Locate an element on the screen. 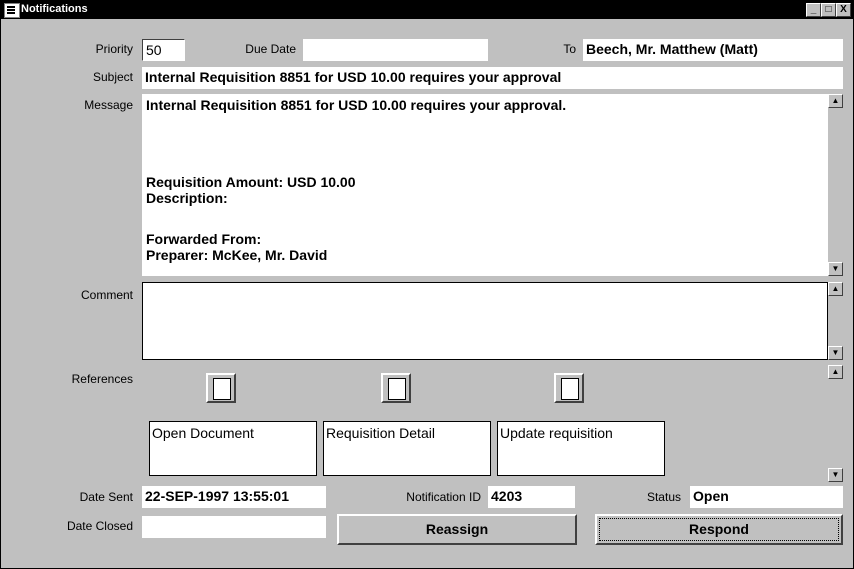 This screenshot has height=569, width=854. reference-requisition-detail: Requisition Detail is located at coordinates (407, 448).